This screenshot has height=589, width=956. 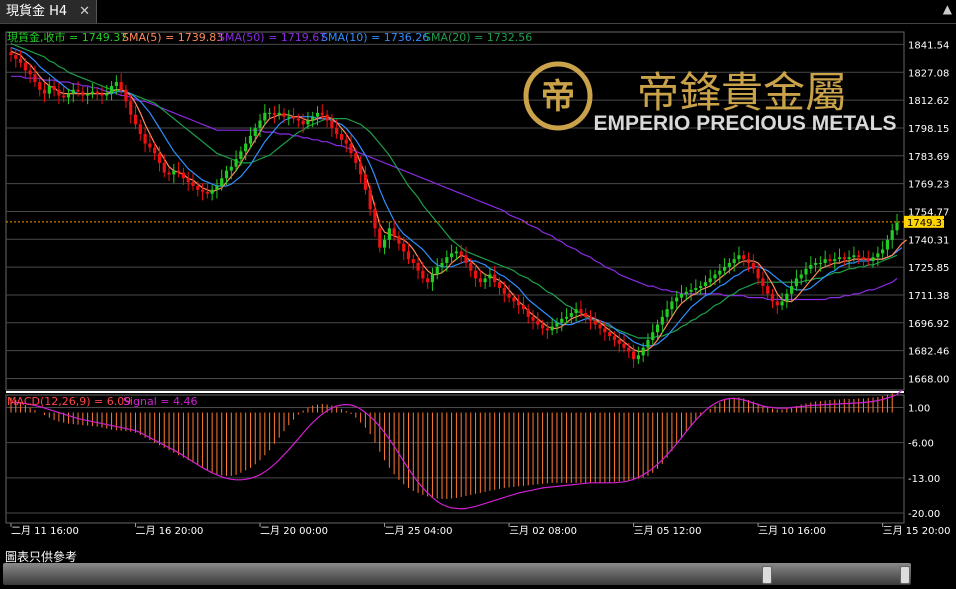 What do you see at coordinates (84, 11) in the screenshot?
I see `close-icon: ✕` at bounding box center [84, 11].